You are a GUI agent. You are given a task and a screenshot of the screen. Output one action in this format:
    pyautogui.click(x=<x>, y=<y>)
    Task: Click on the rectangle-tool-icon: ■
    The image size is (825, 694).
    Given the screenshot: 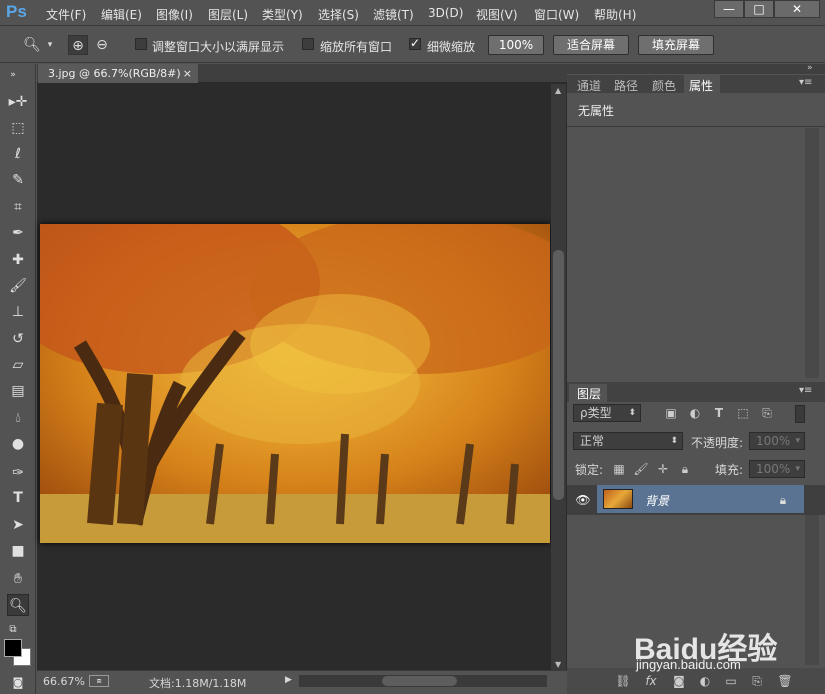 What is the action you would take?
    pyautogui.click(x=18, y=551)
    